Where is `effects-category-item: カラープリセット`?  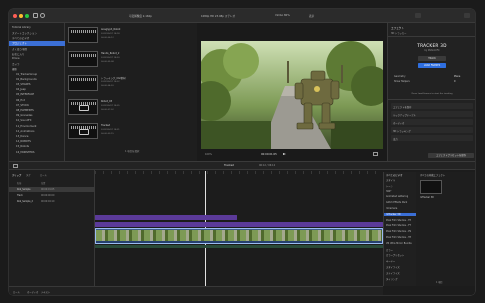 effects-category-item: カラープリセット is located at coordinates (395, 255).